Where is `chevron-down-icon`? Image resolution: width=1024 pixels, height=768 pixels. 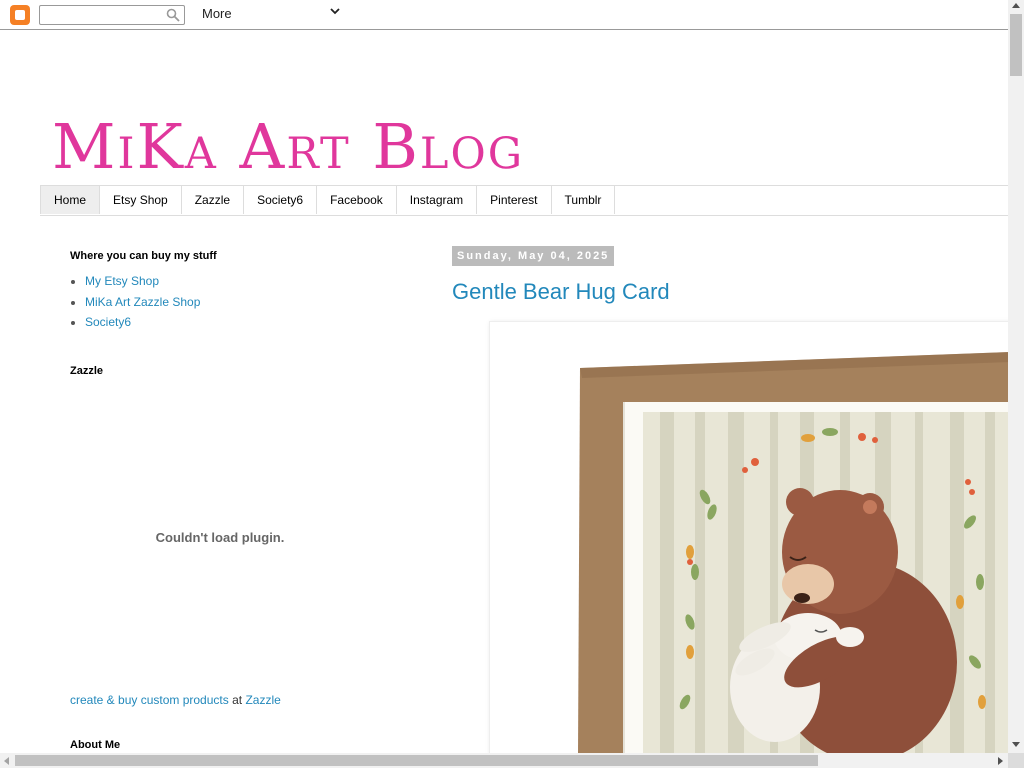
chevron-down-icon is located at coordinates (335, 11).